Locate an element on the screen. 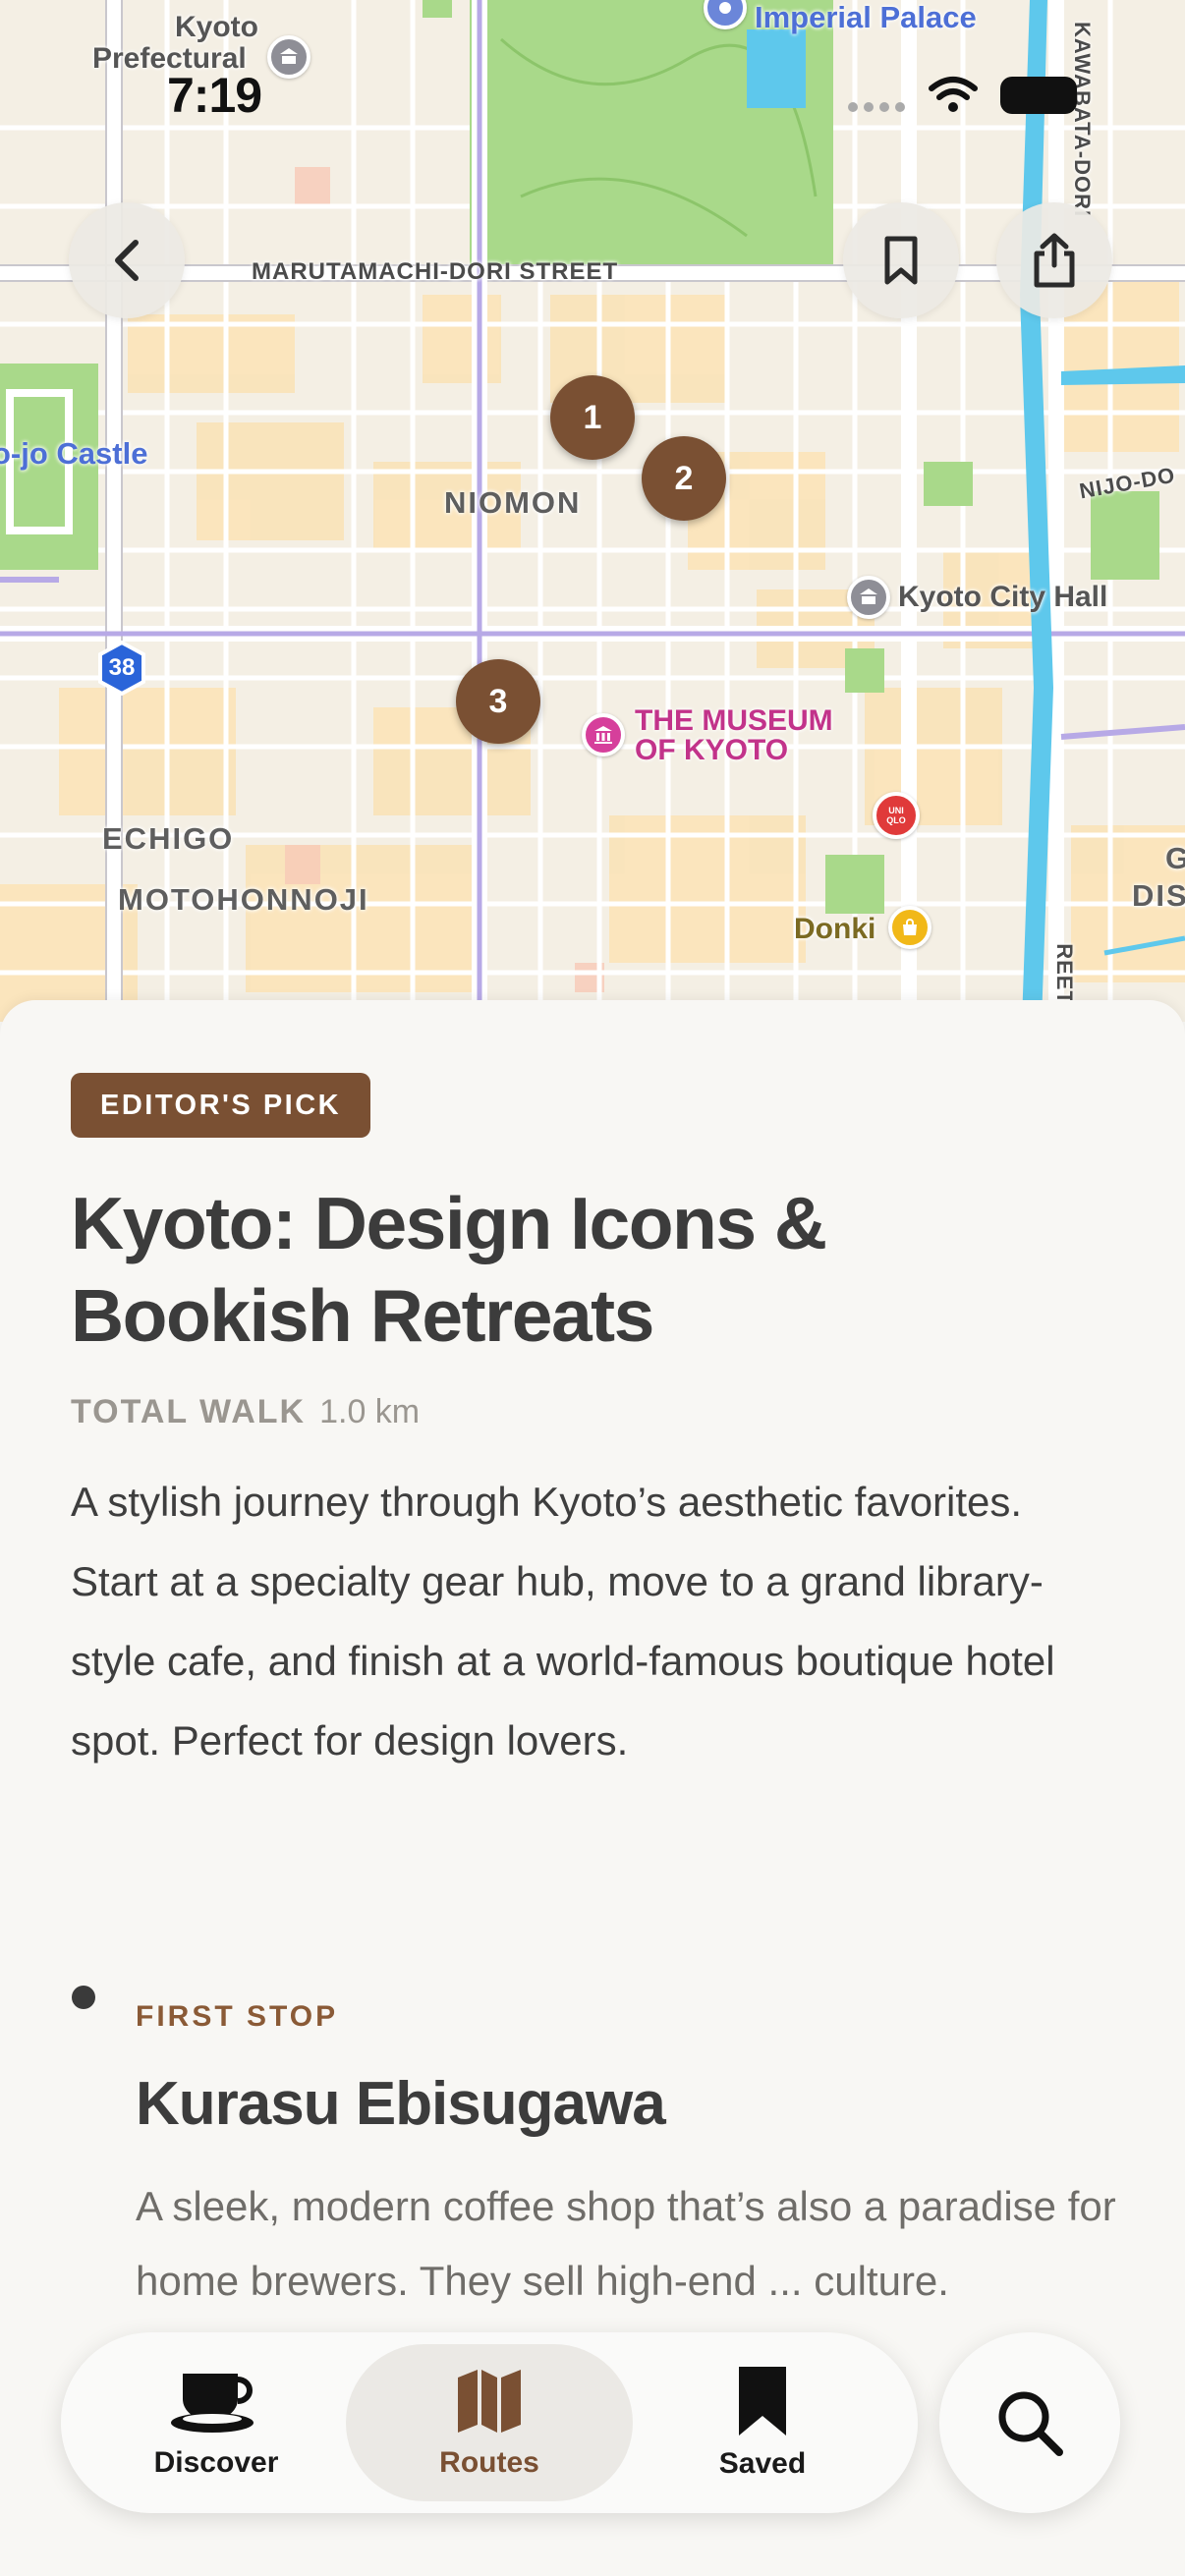  chevron-left-icon is located at coordinates (127, 260).